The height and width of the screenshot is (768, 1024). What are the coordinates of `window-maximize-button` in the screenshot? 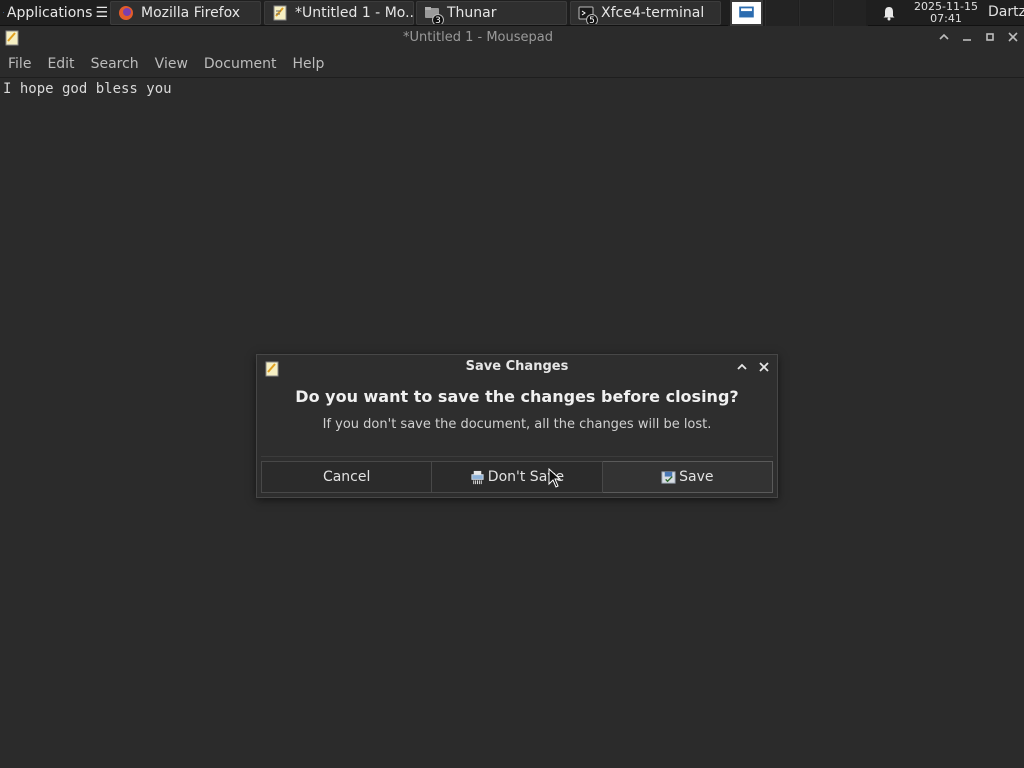 It's located at (990, 39).